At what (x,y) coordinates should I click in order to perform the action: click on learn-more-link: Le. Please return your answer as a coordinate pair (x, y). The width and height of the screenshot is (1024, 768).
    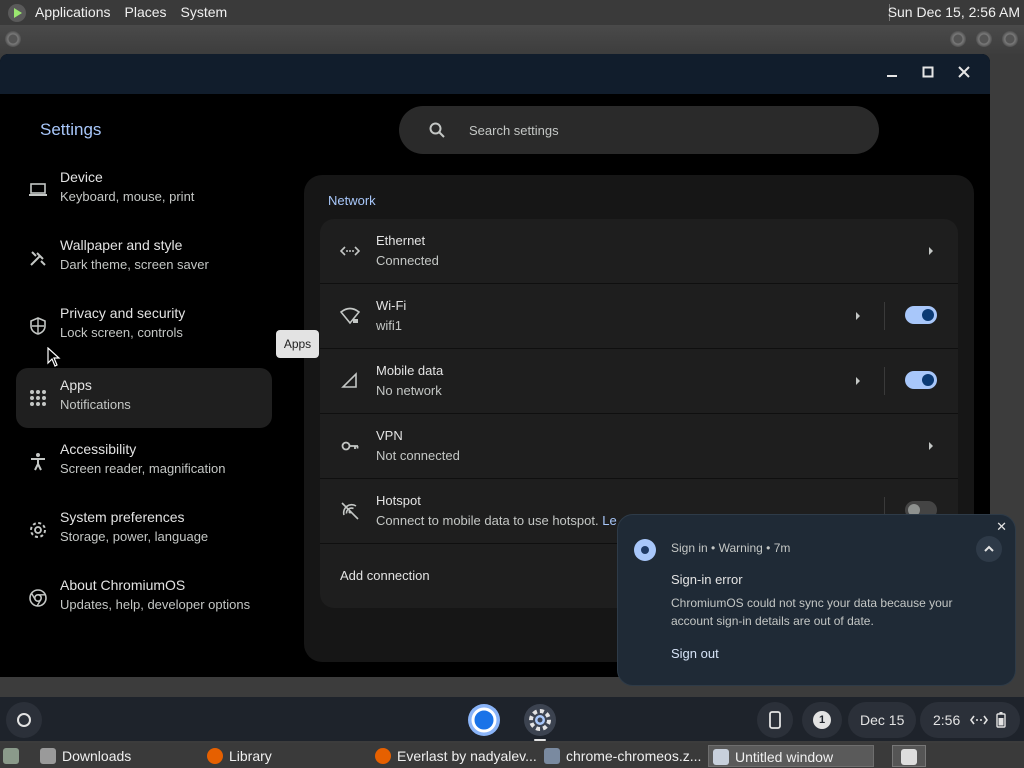
    Looking at the image, I should click on (609, 520).